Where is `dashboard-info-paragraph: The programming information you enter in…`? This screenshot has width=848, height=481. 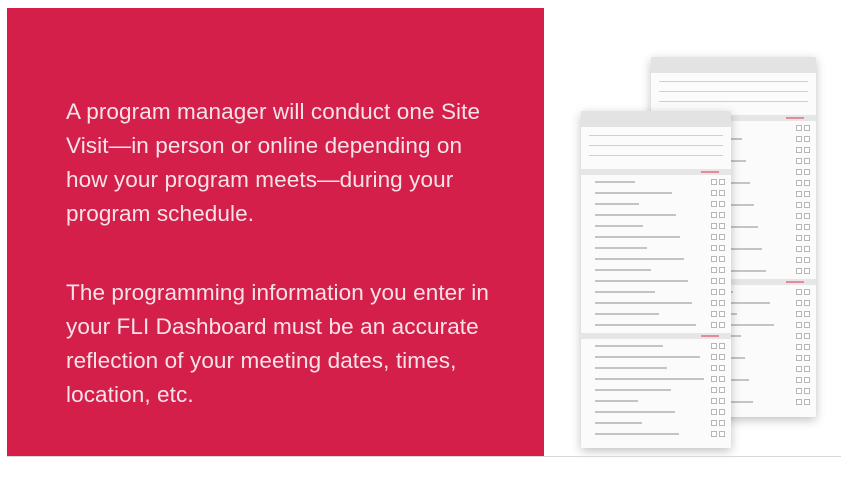
dashboard-info-paragraph: The programming information you enter in… is located at coordinates (277, 343).